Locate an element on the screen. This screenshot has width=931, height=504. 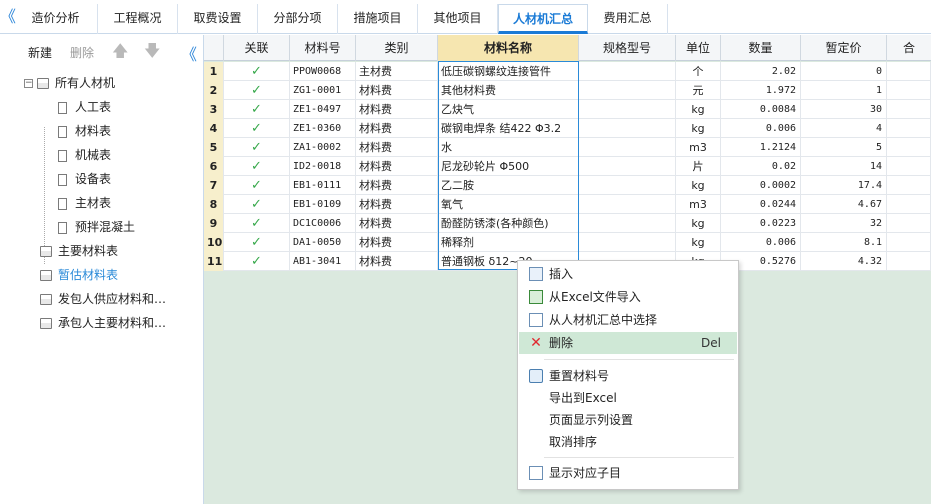
provisional-price-cell: 30 is located at coordinates (844, 109).